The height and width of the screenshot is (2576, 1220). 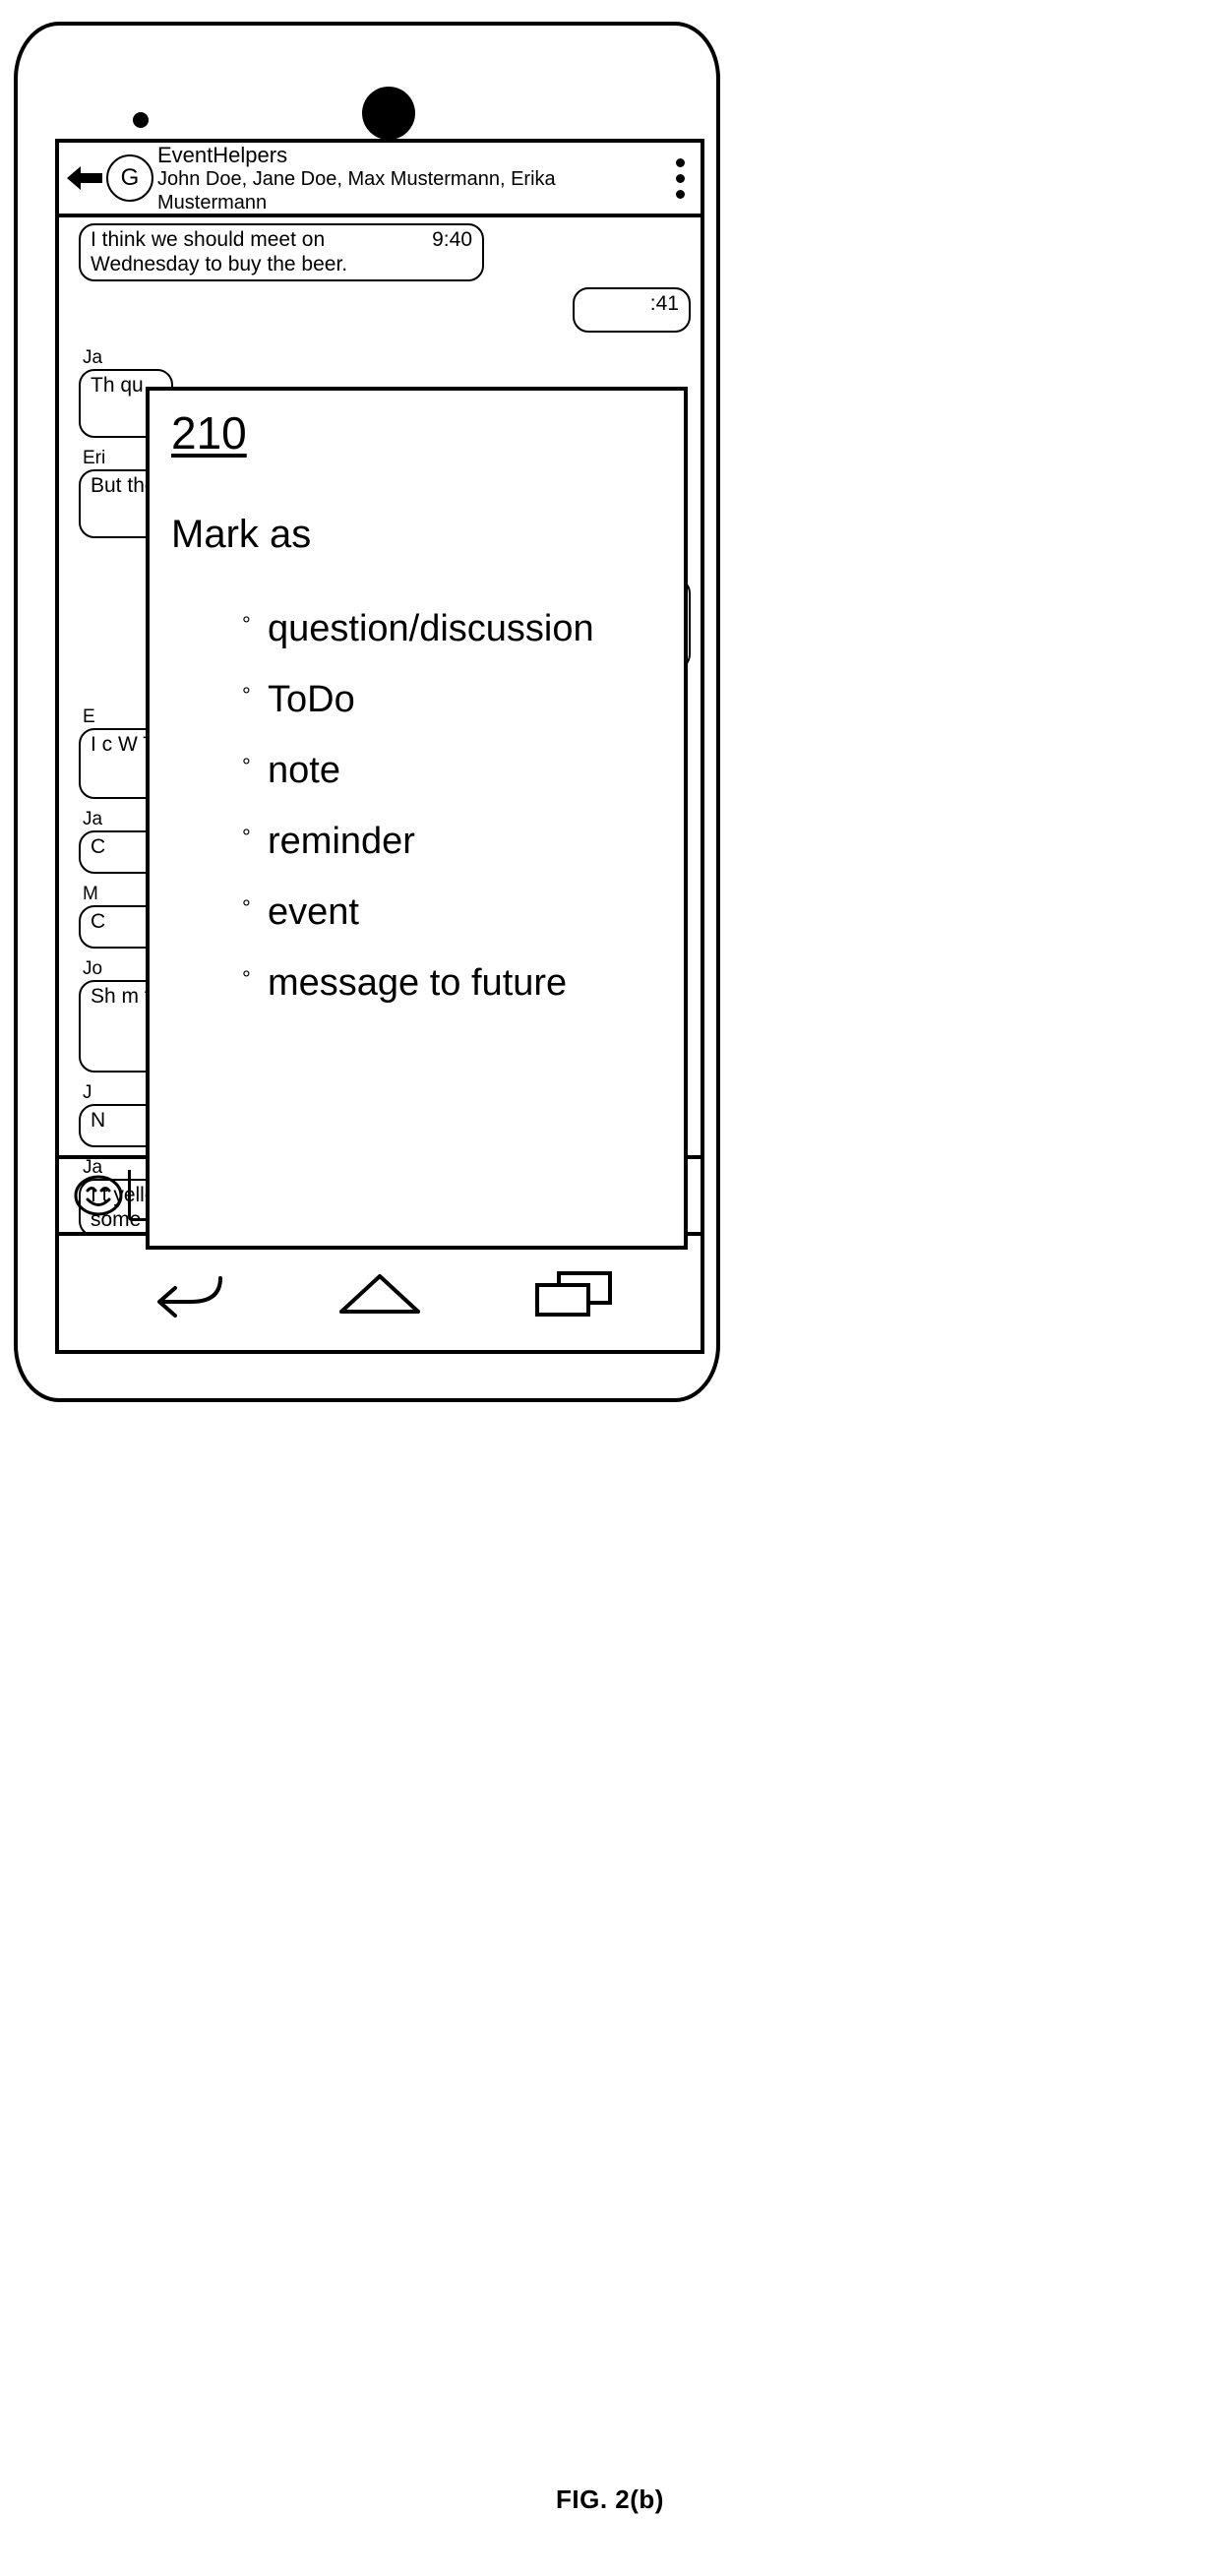 What do you see at coordinates (664, 303) in the screenshot?
I see `message-time: :41` at bounding box center [664, 303].